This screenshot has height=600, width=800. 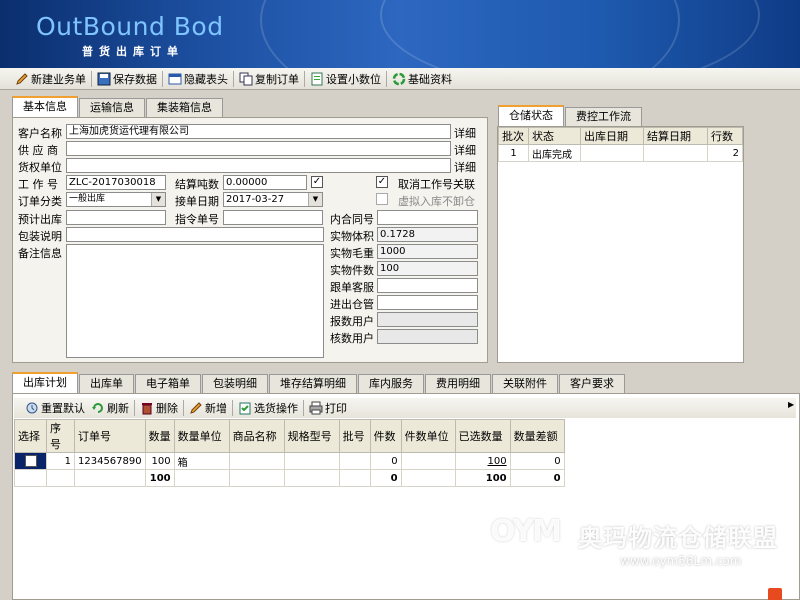 I want to click on command-number-field, so click(x=273, y=217).